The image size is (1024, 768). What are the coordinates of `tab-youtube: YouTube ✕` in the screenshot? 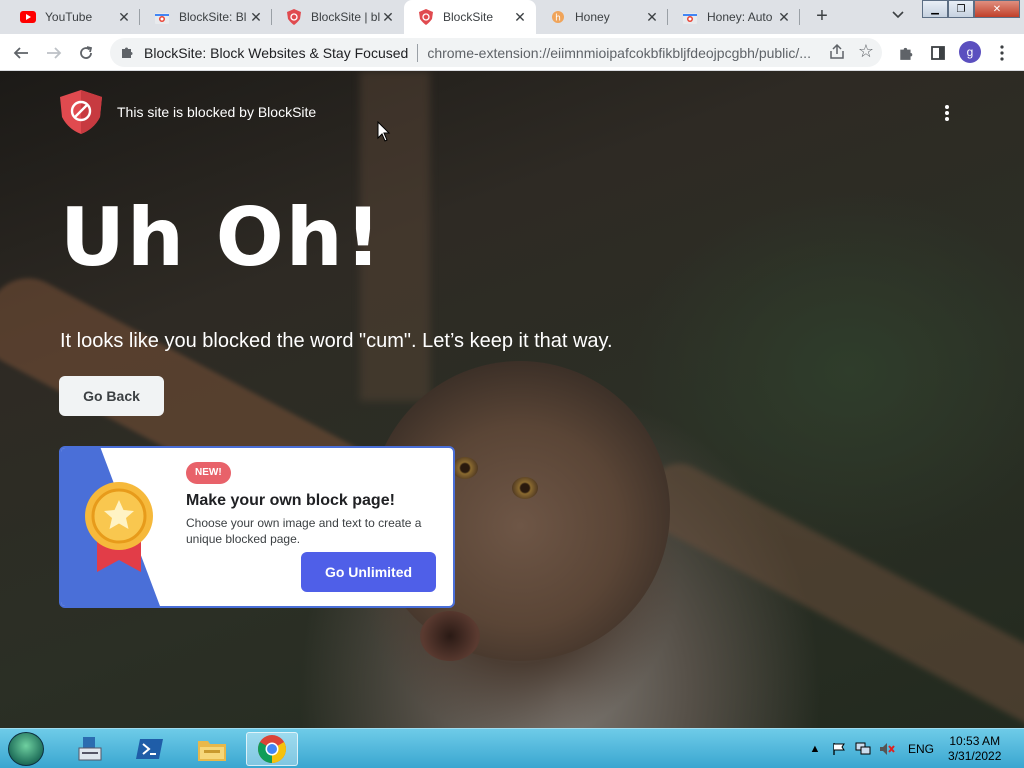 It's located at (73, 17).